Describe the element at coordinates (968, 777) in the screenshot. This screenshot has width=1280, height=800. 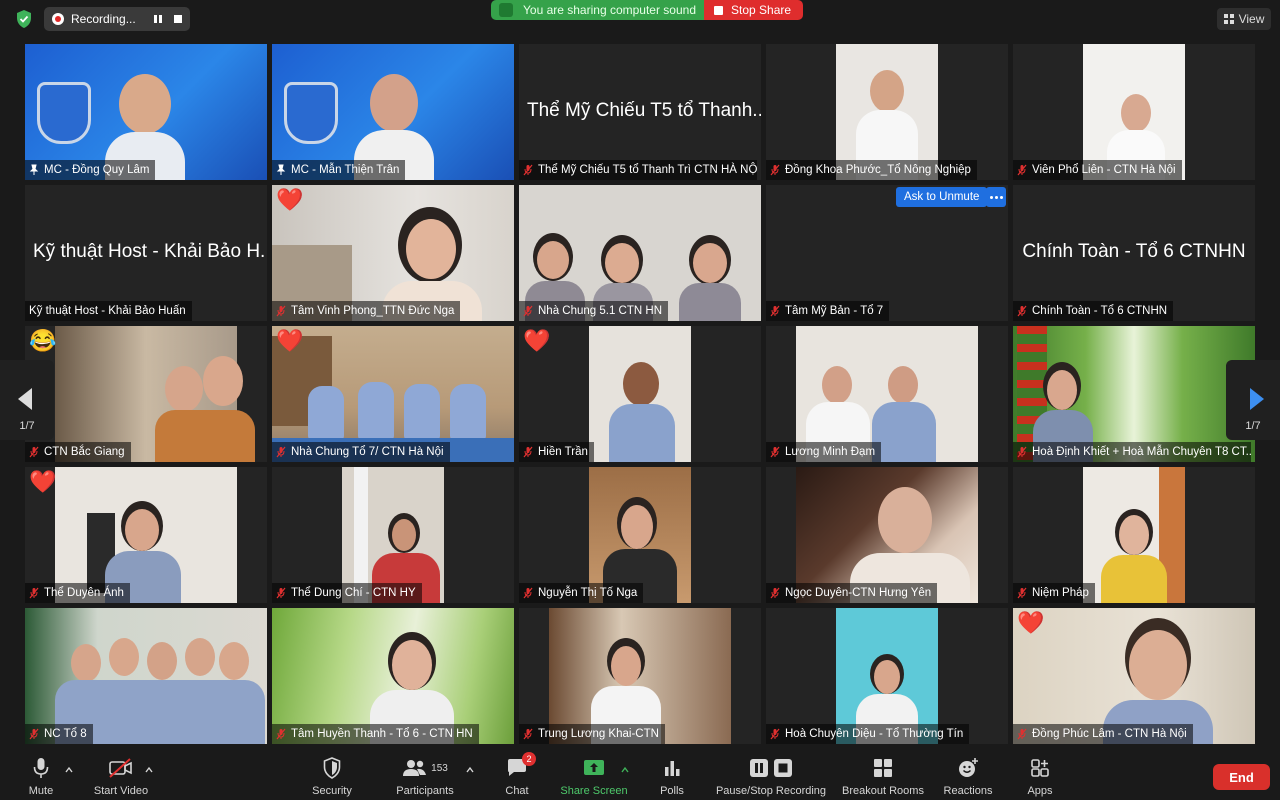
I see `reactions-button: Reactions` at that location.